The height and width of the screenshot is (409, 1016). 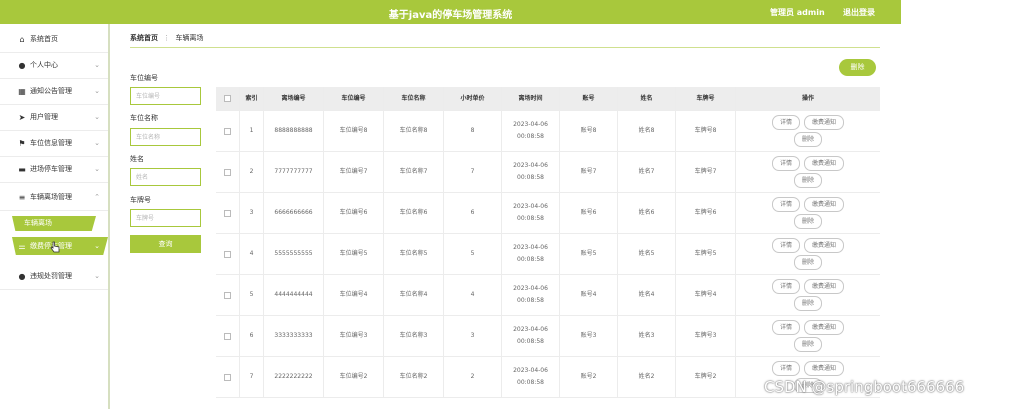 I want to click on chevron-down-icon: ⌄, so click(x=97, y=276).